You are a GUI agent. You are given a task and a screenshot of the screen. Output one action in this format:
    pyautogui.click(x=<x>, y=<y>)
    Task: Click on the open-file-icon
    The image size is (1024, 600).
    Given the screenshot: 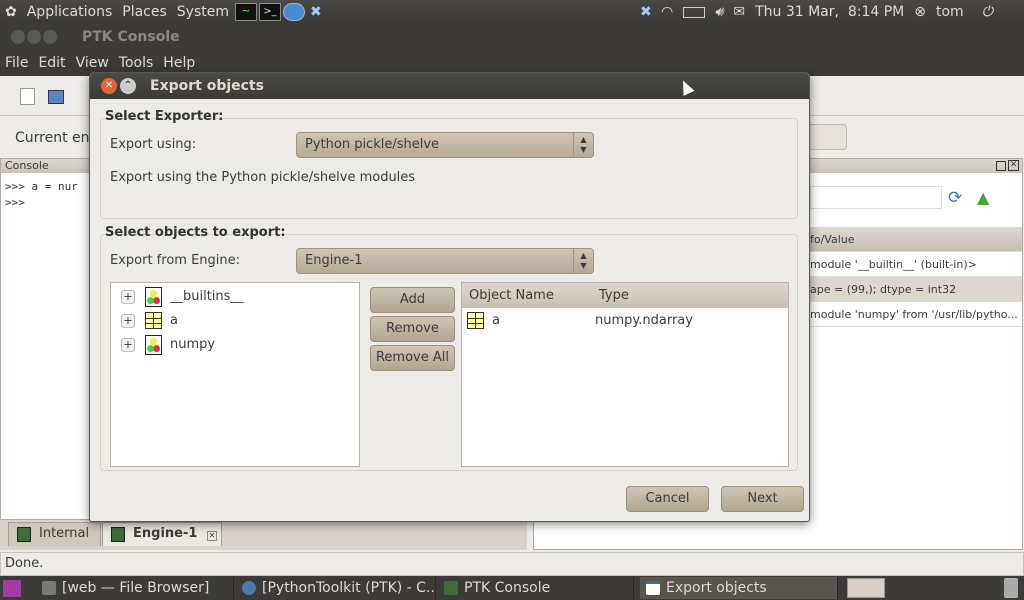 What is the action you would take?
    pyautogui.click(x=56, y=97)
    